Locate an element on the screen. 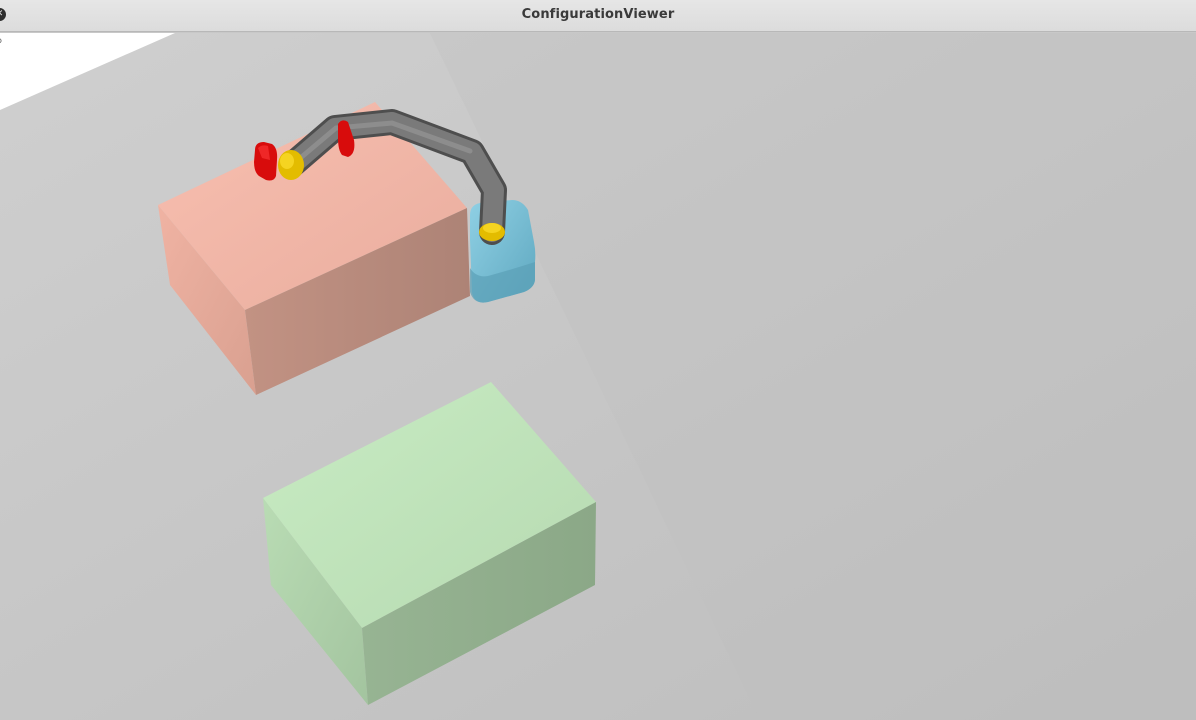 This screenshot has width=1196, height=720. title-bar: ✕ ConfigurationViewer is located at coordinates (598, 16).